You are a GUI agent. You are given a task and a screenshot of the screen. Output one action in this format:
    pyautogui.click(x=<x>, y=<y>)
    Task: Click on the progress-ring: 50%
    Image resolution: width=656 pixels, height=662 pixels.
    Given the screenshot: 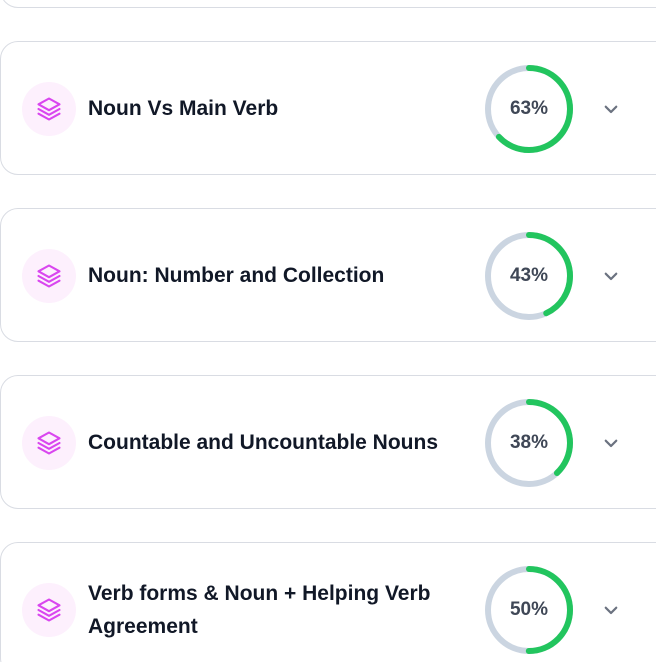 What is the action you would take?
    pyautogui.click(x=529, y=610)
    